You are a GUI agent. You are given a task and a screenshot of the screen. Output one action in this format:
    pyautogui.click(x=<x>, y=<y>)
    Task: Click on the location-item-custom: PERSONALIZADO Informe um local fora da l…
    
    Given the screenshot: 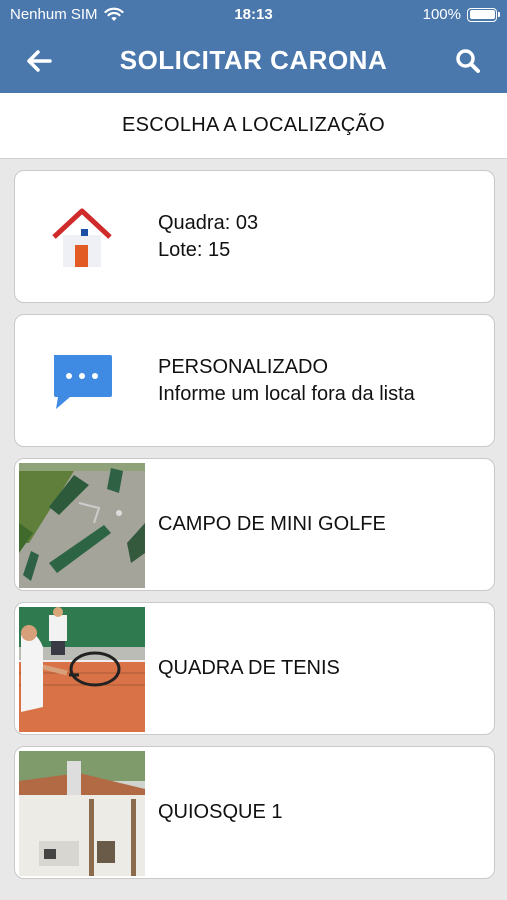 What is the action you would take?
    pyautogui.click(x=254, y=380)
    